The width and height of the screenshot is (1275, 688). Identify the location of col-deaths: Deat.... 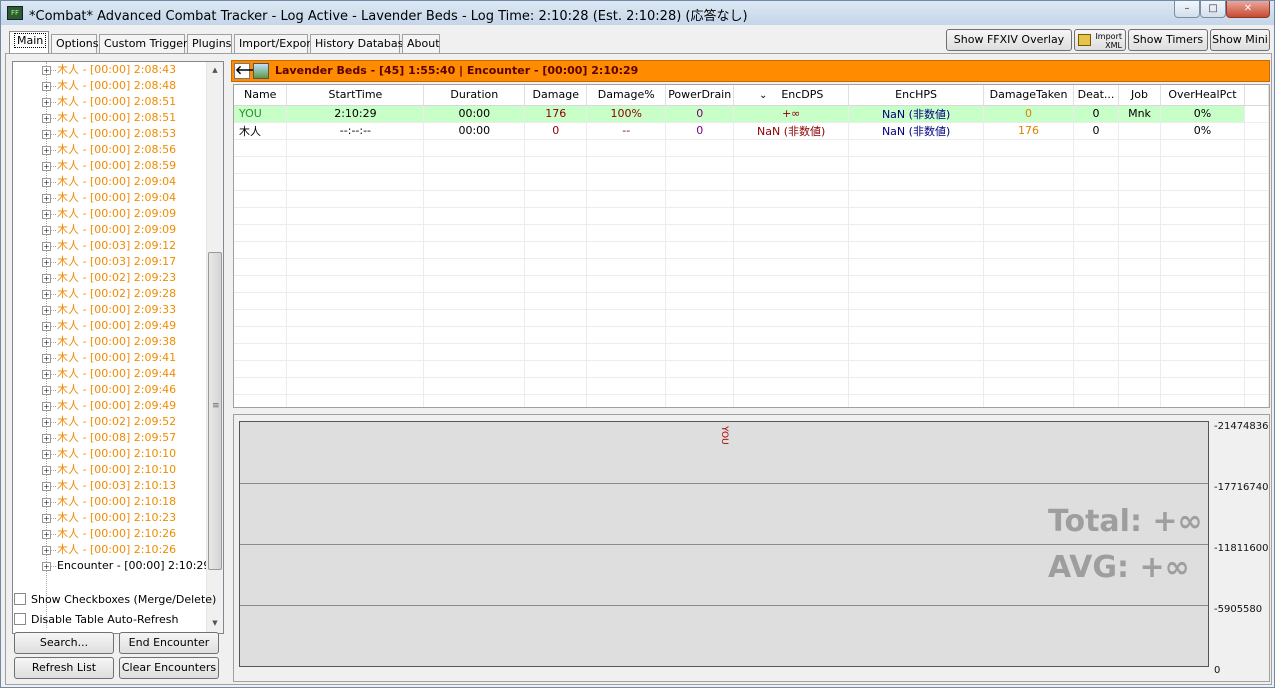
(1096, 95).